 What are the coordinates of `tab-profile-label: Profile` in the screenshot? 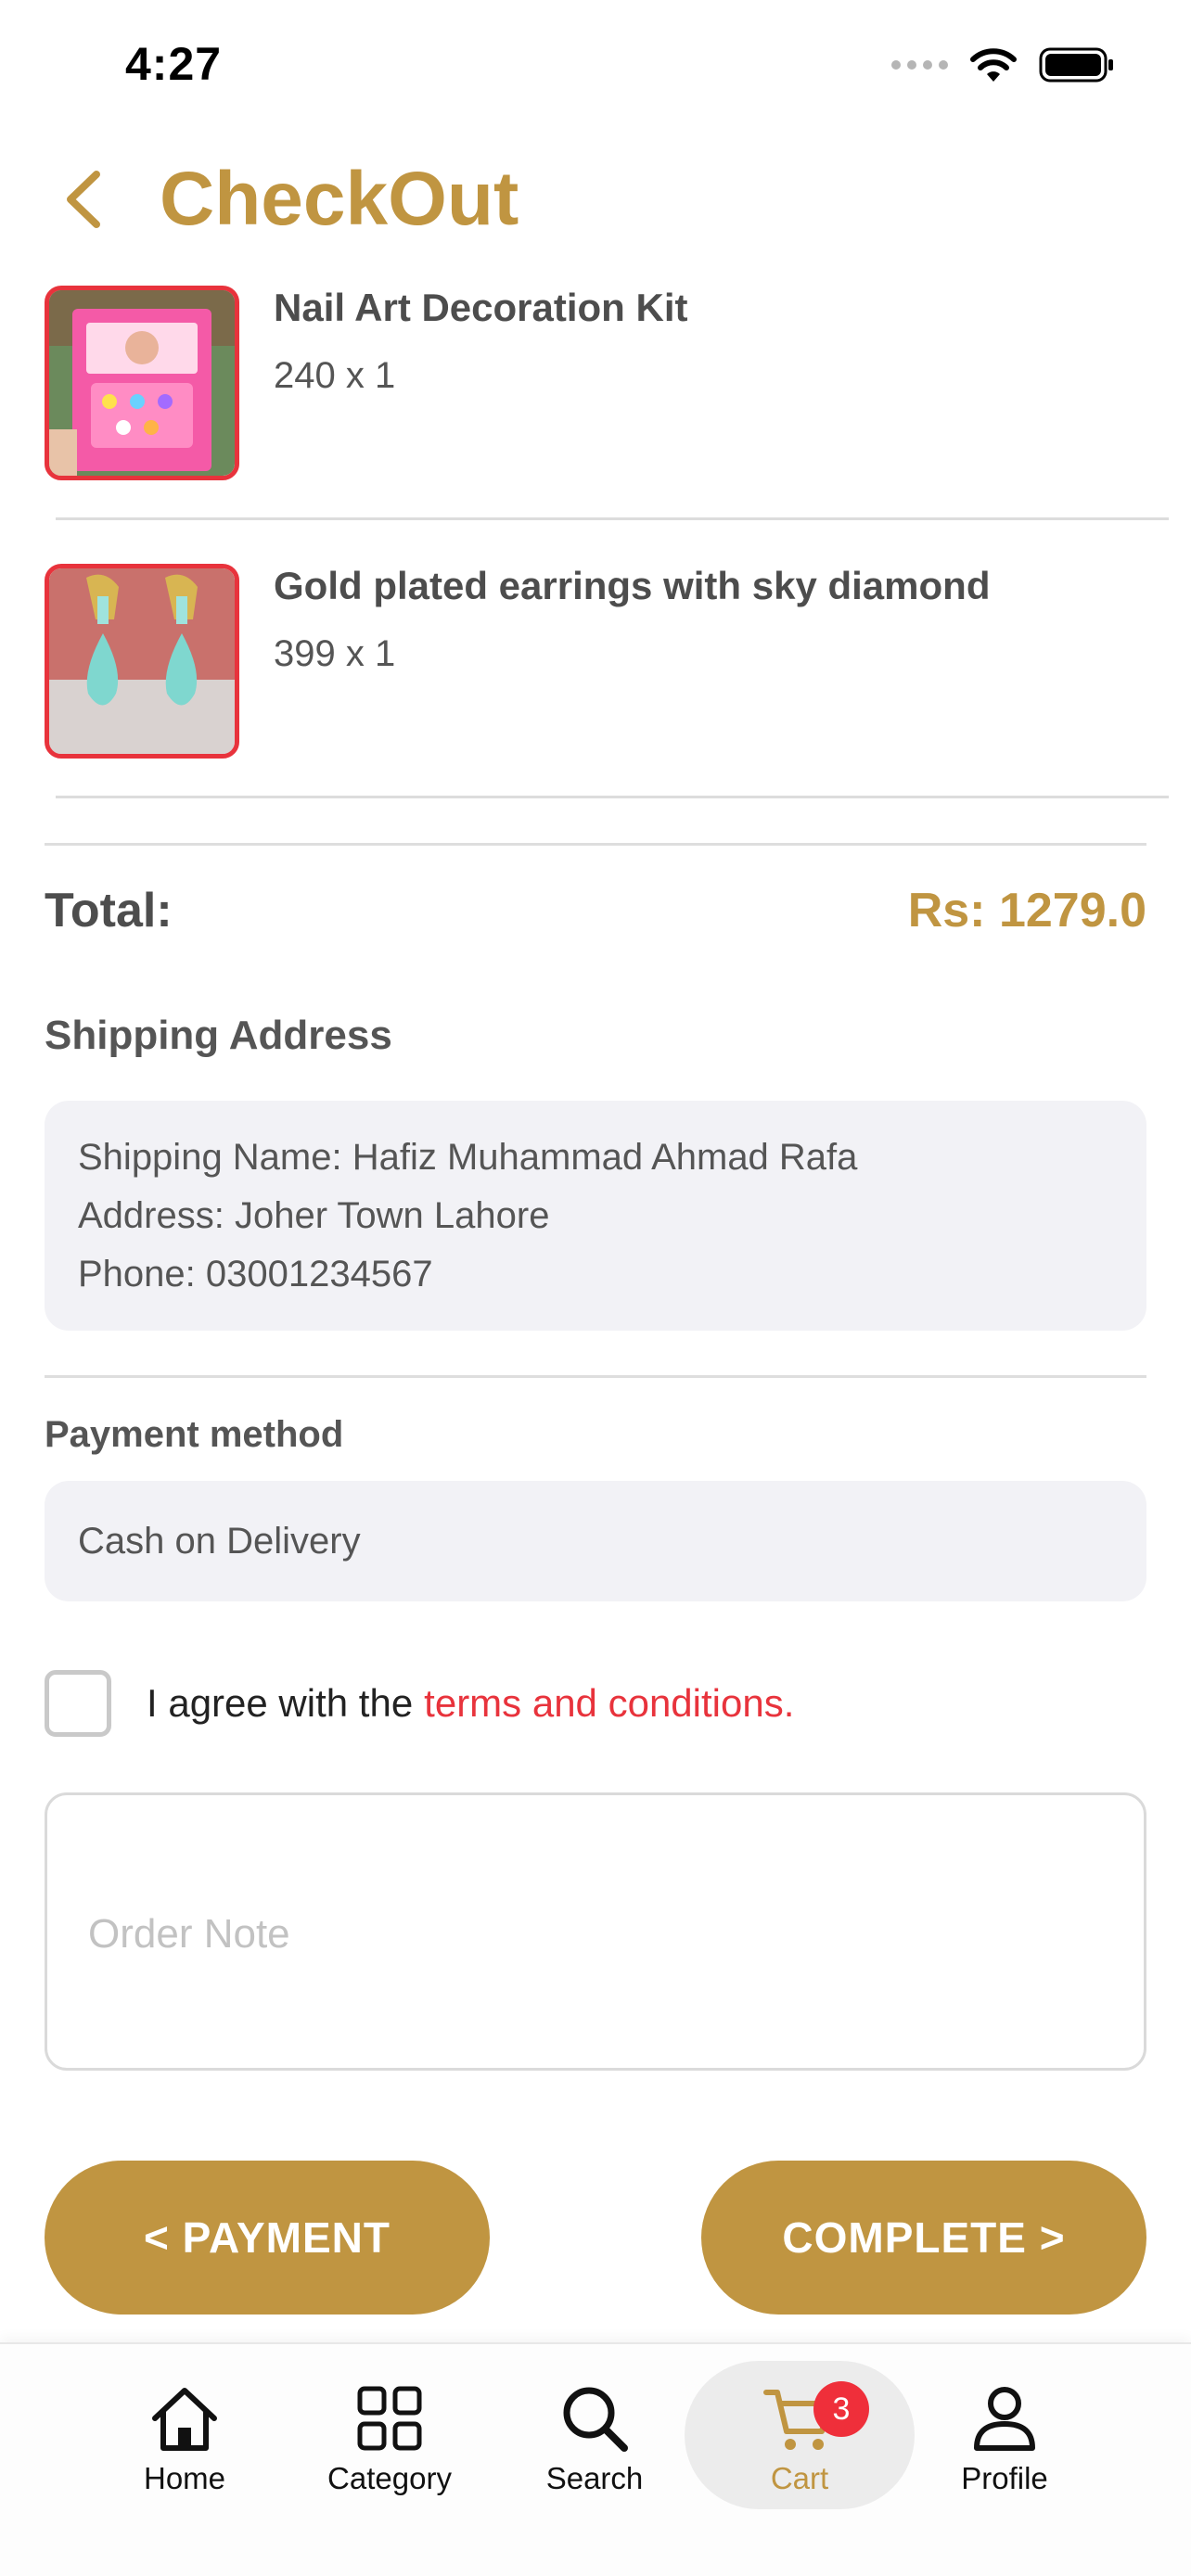 It's located at (1004, 2478).